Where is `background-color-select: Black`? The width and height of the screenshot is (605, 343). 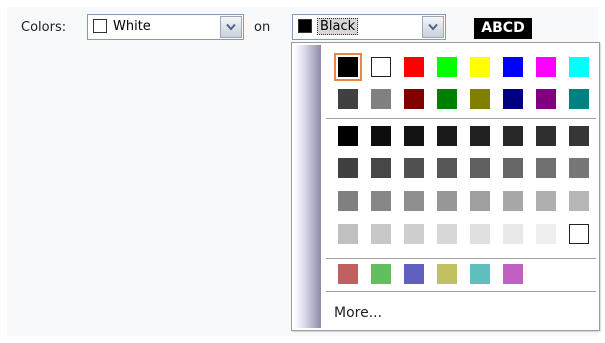 background-color-select: Black is located at coordinates (369, 27).